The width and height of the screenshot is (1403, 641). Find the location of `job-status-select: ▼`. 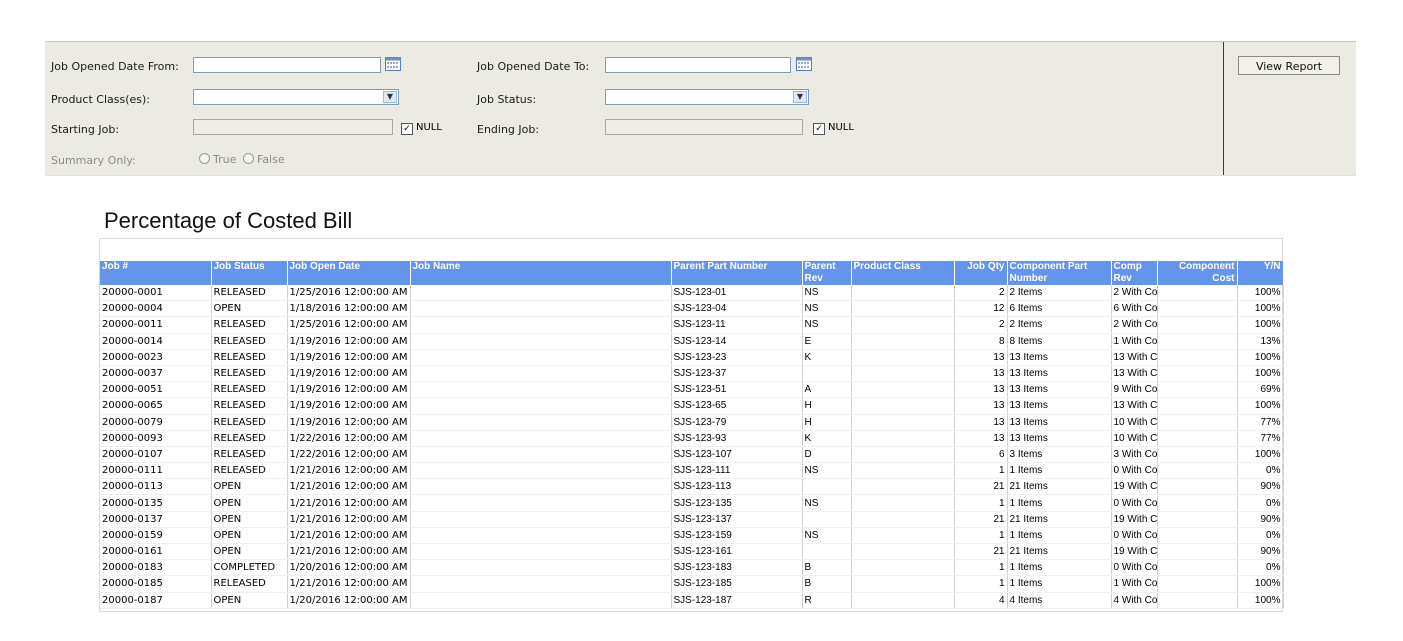

job-status-select: ▼ is located at coordinates (707, 97).